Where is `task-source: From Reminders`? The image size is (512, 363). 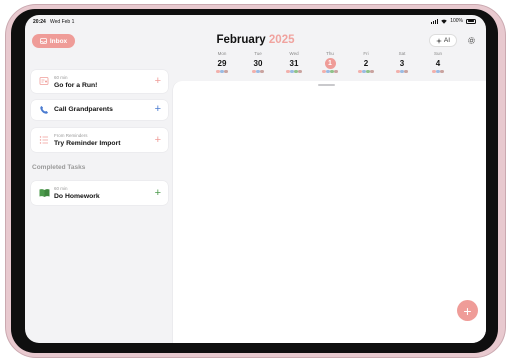 task-source: From Reminders is located at coordinates (71, 135).